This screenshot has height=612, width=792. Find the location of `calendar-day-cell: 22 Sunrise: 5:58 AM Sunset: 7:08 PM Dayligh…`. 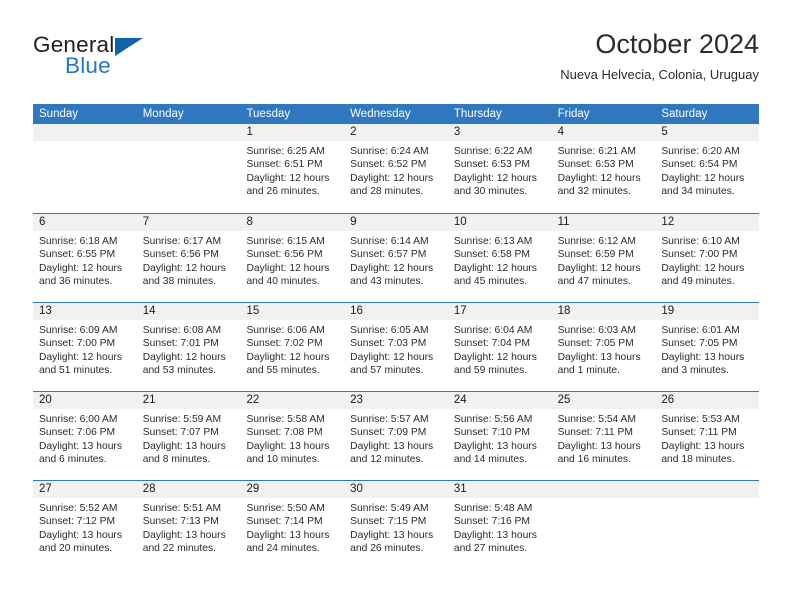

calendar-day-cell: 22 Sunrise: 5:58 AM Sunset: 7:08 PM Dayligh… is located at coordinates (292, 436).